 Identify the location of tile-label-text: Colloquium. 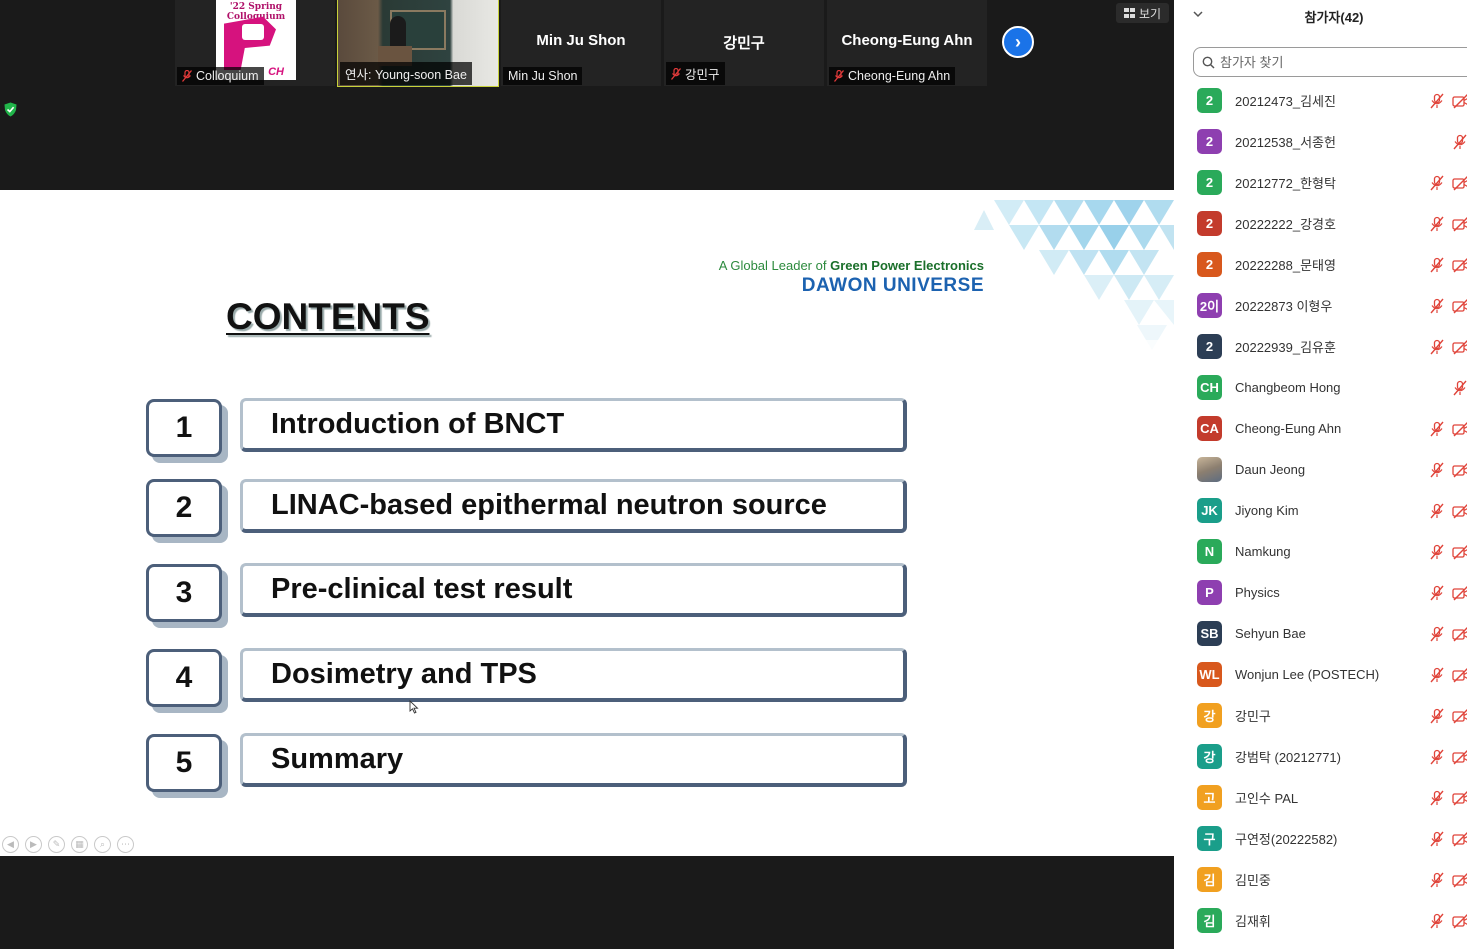
(227, 76).